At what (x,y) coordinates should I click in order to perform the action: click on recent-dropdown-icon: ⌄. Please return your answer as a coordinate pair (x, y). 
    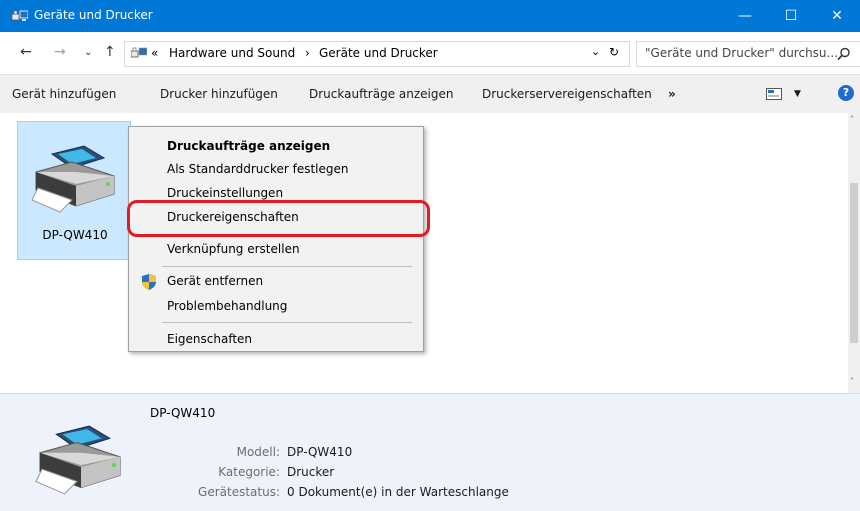
    Looking at the image, I should click on (88, 52).